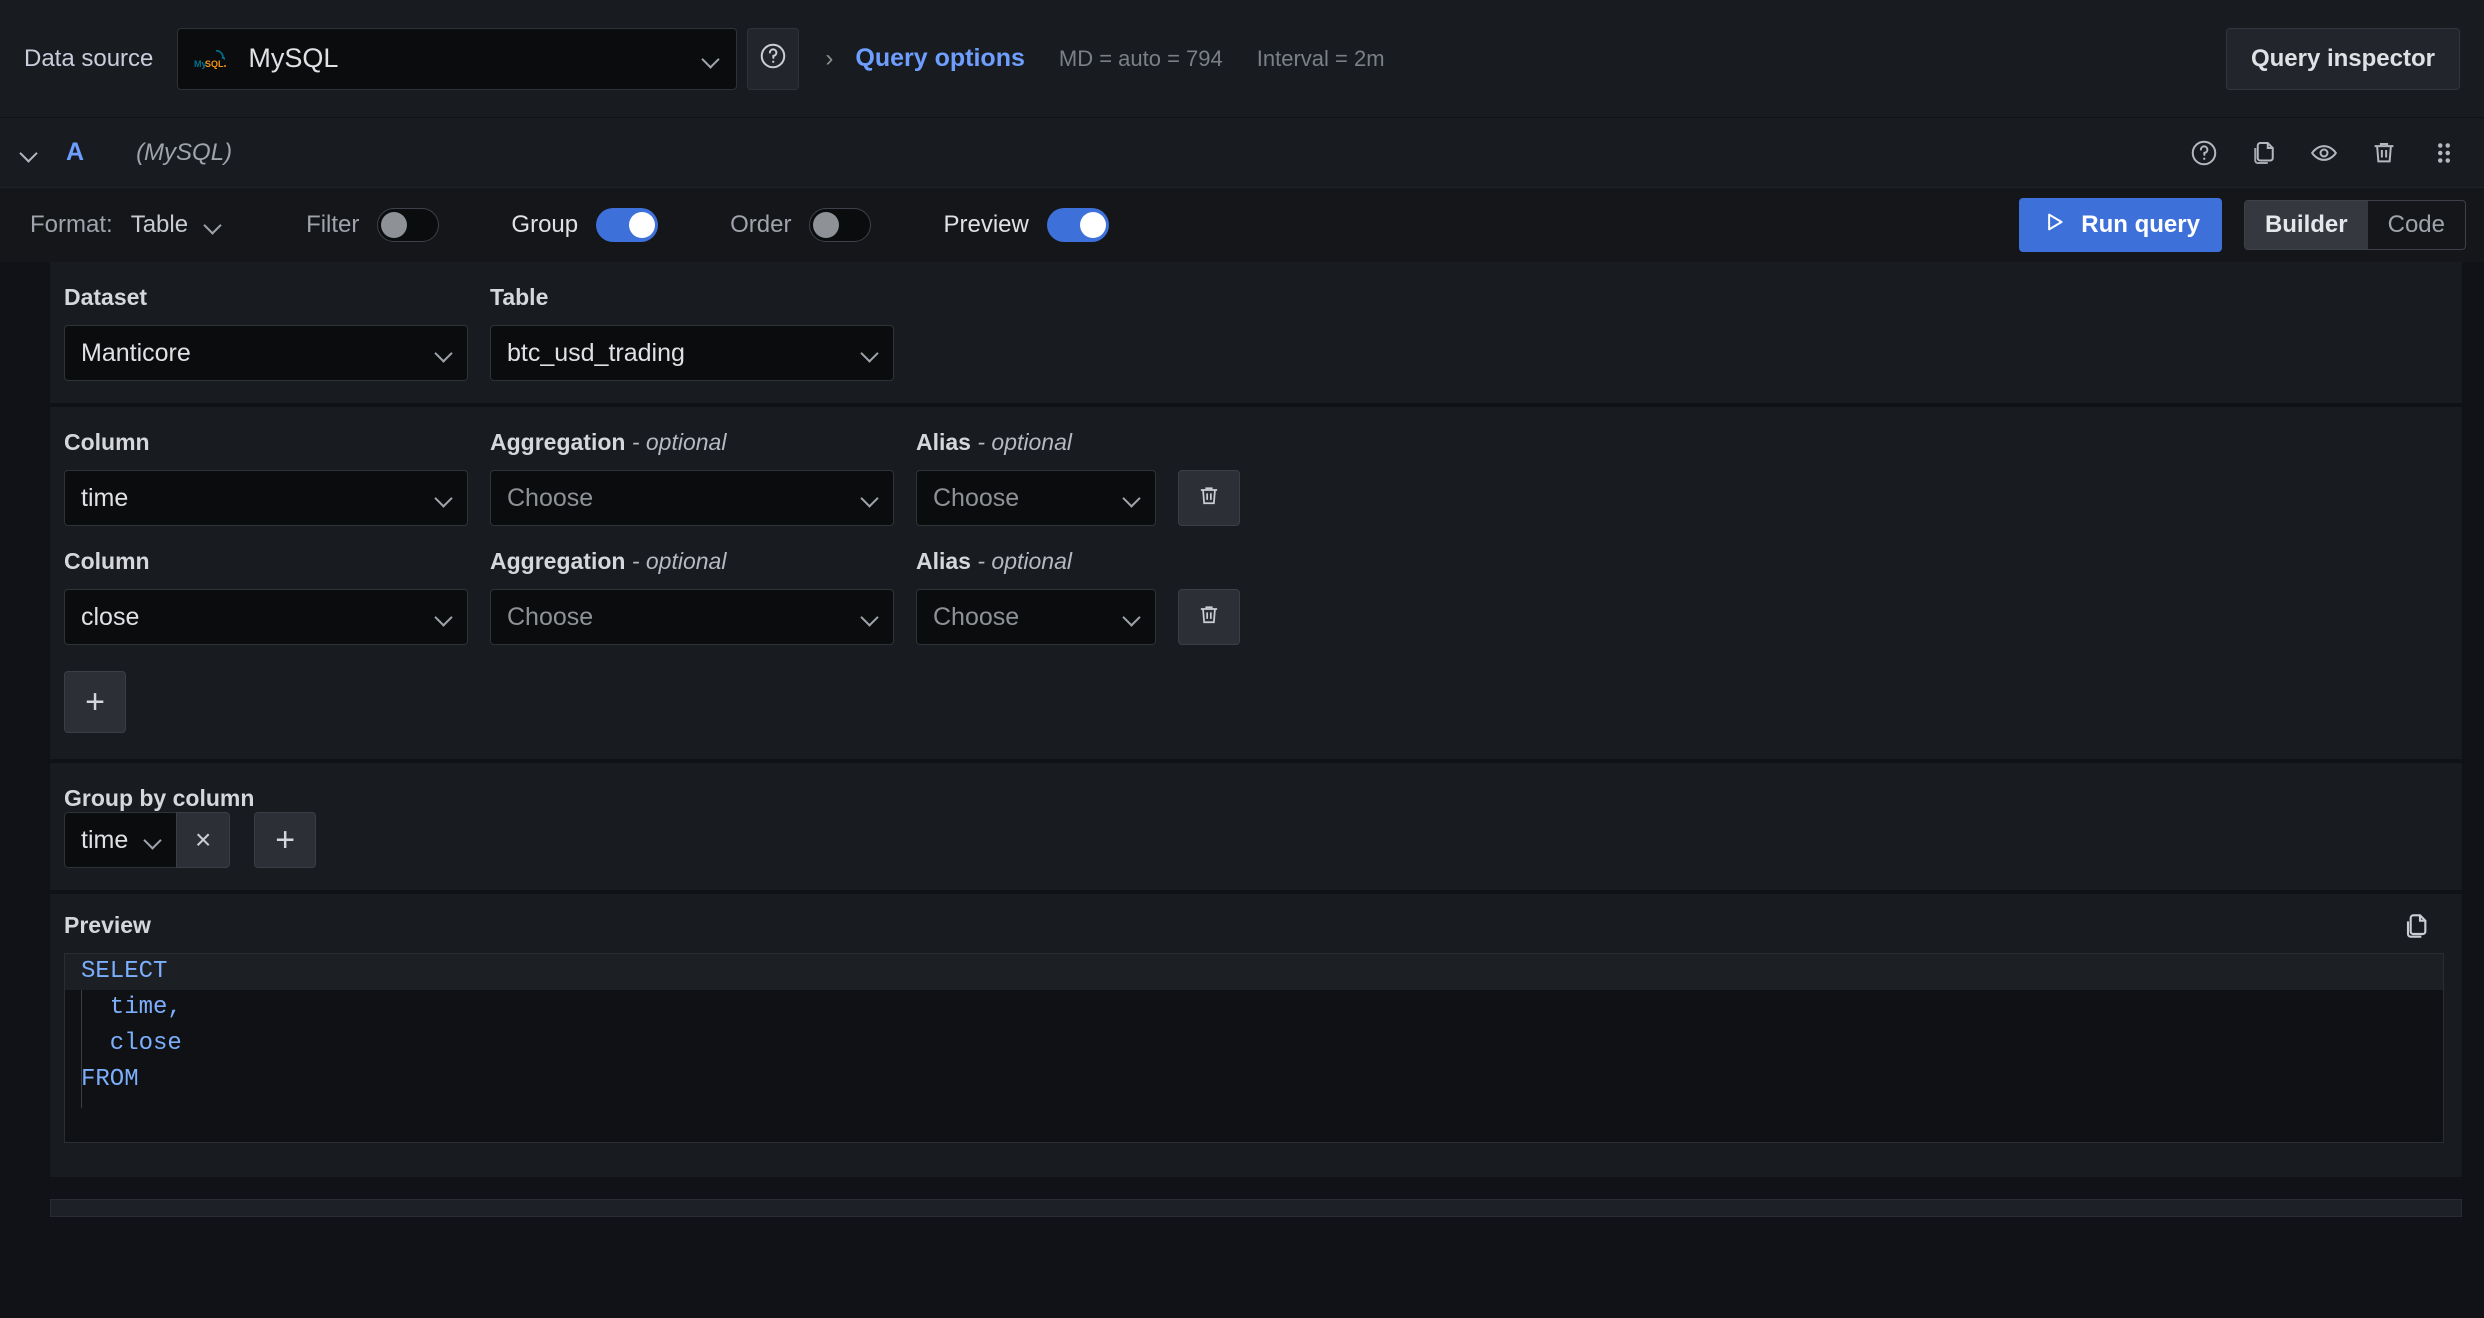 Image resolution: width=2484 pixels, height=1318 pixels. Describe the element at coordinates (89, 58) in the screenshot. I see `datasource-label: Data source` at that location.